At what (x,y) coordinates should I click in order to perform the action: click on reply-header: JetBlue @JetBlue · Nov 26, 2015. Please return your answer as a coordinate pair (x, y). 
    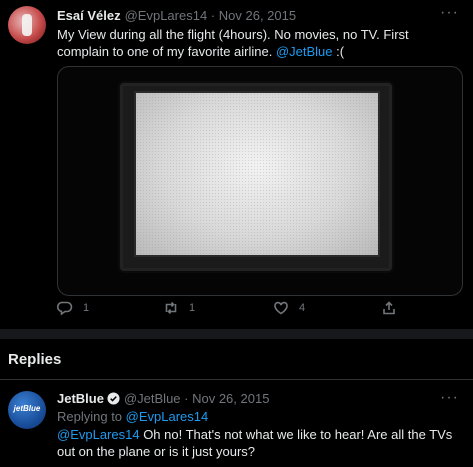
    Looking at the image, I should click on (163, 398).